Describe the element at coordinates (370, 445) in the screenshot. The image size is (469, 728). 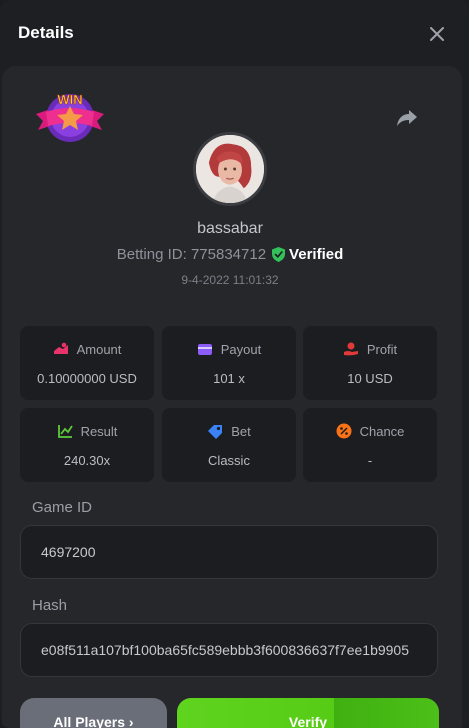
I see `chance-card: Chance -` at that location.